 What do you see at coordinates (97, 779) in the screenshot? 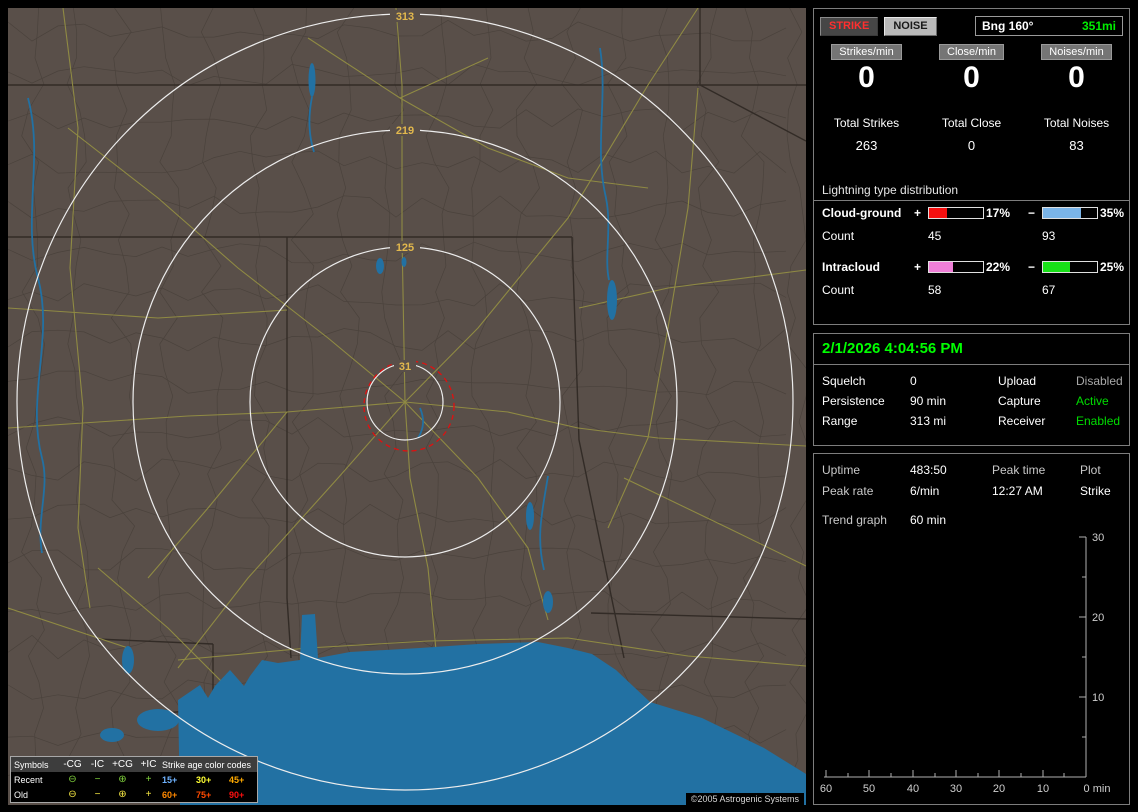
I see `neg-ic-recent-symbol: −` at bounding box center [97, 779].